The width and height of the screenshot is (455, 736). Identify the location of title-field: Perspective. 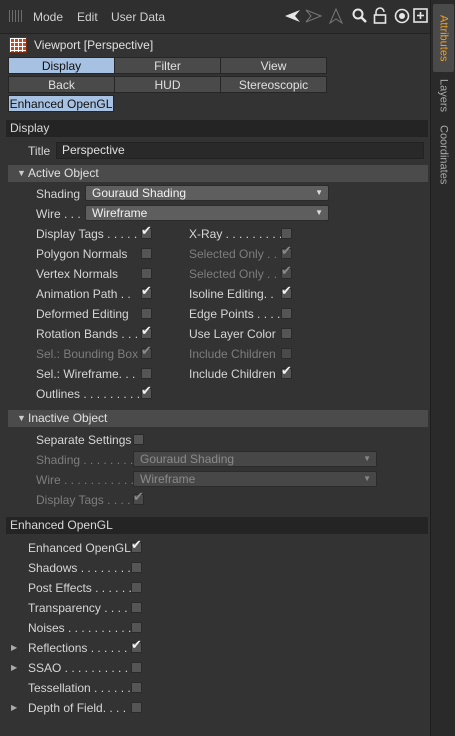
(240, 150).